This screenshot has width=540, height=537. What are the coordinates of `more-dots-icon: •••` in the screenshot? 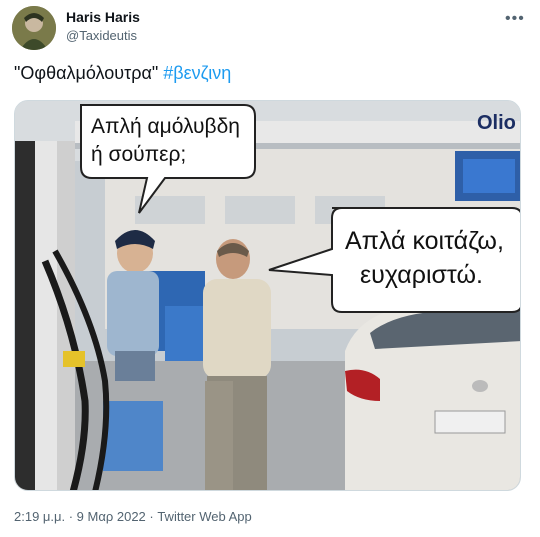 It's located at (515, 19).